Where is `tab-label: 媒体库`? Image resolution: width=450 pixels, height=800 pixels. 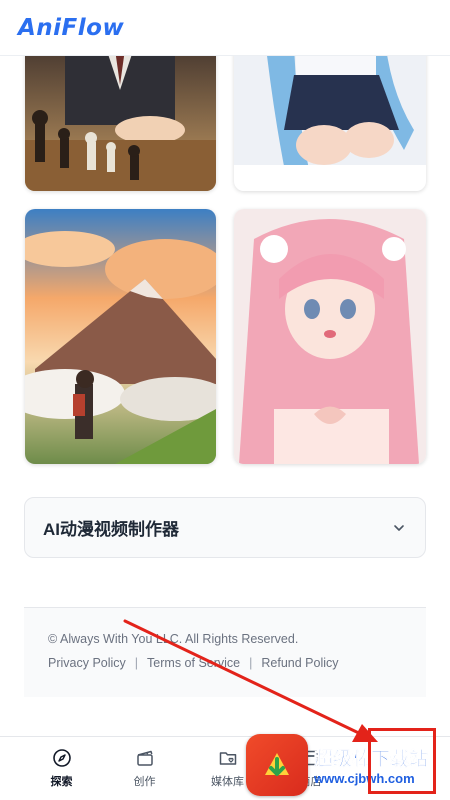
tab-label: 媒体库 is located at coordinates (227, 782).